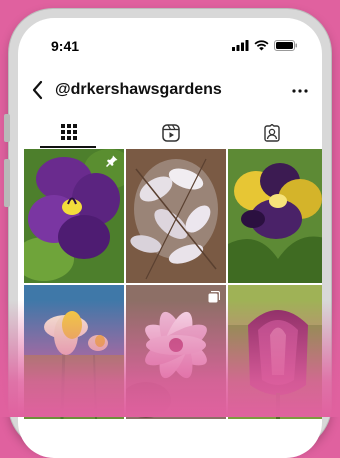 This screenshot has width=340, height=458. What do you see at coordinates (170, 46) in the screenshot?
I see `status-bar: 9:41` at bounding box center [170, 46].